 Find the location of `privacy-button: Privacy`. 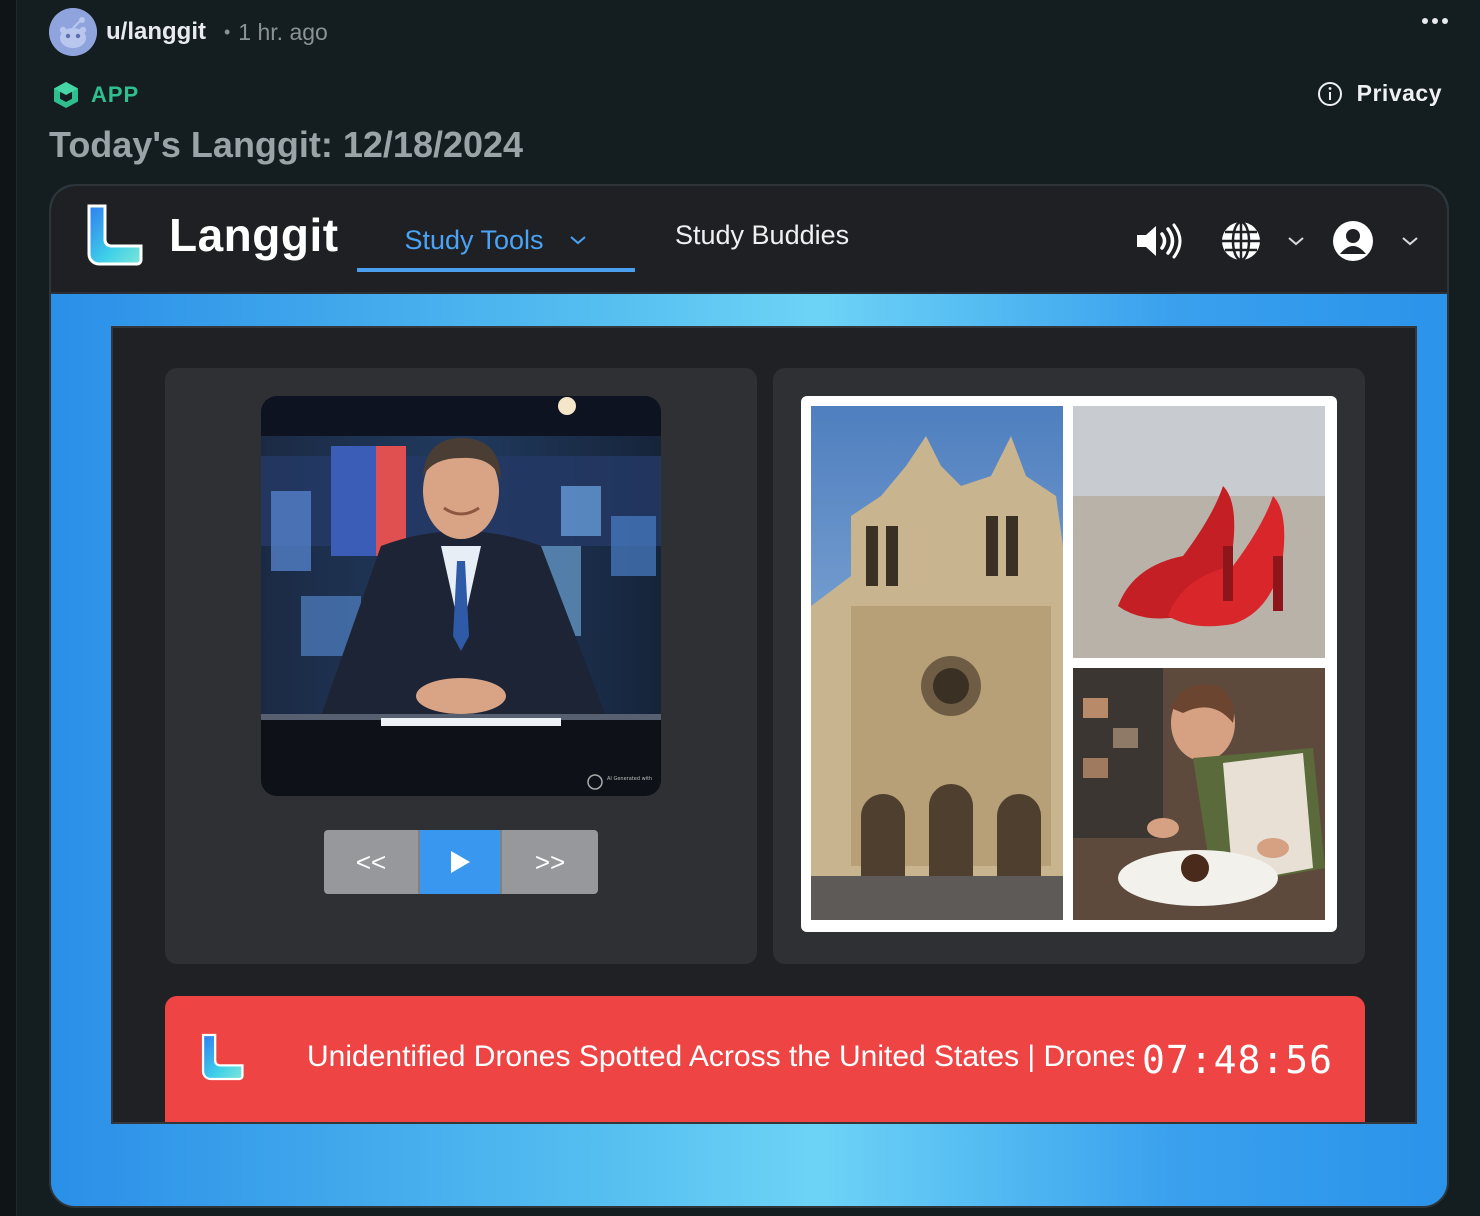

privacy-button: Privacy is located at coordinates (1379, 93).